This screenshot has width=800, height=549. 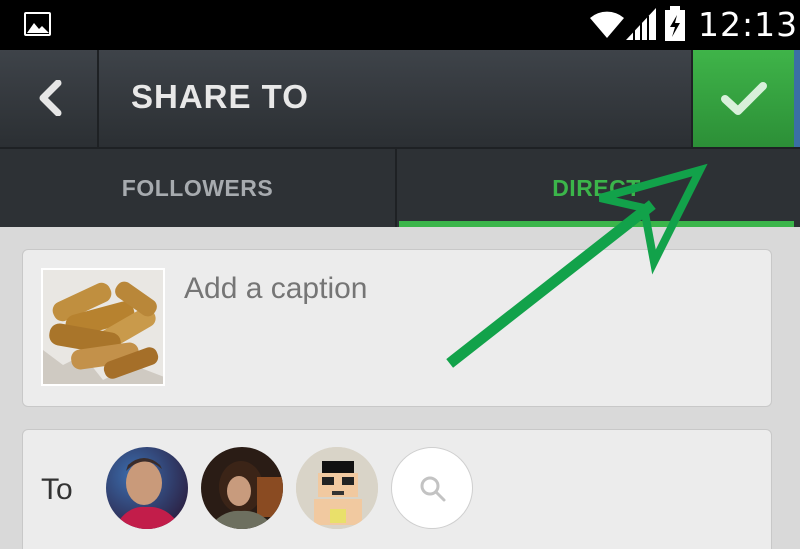 I want to click on chevron-left-icon, so click(x=50, y=98).